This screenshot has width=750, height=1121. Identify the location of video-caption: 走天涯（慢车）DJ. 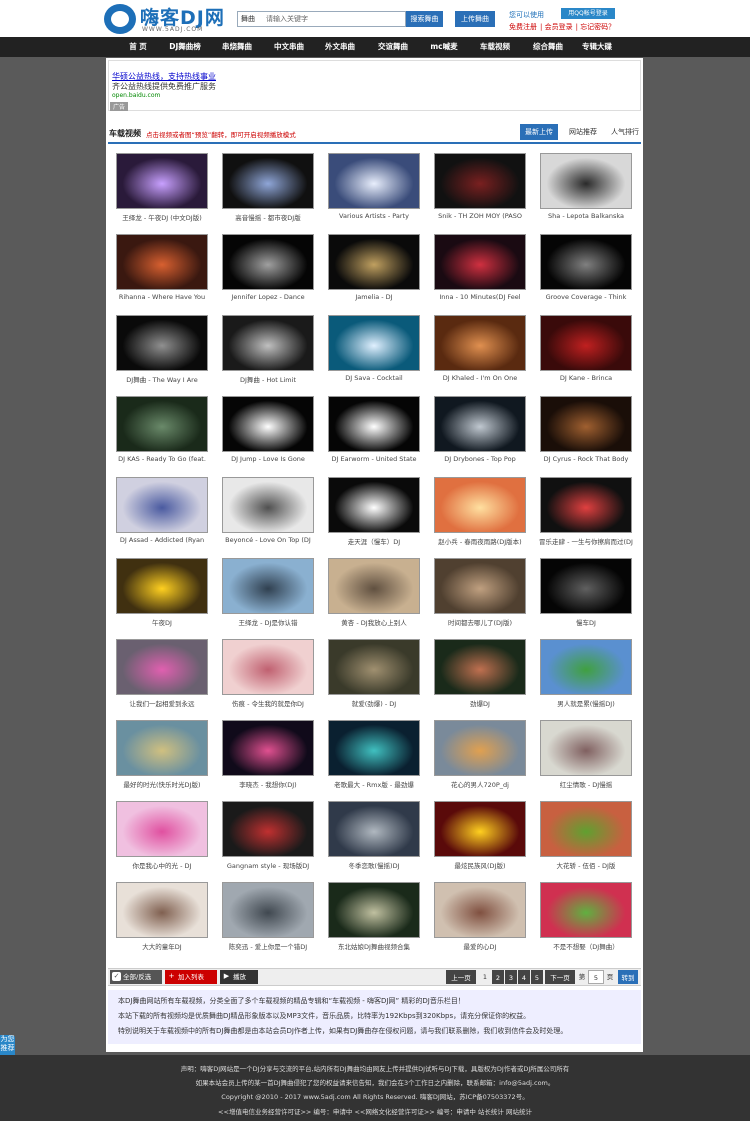
(374, 541).